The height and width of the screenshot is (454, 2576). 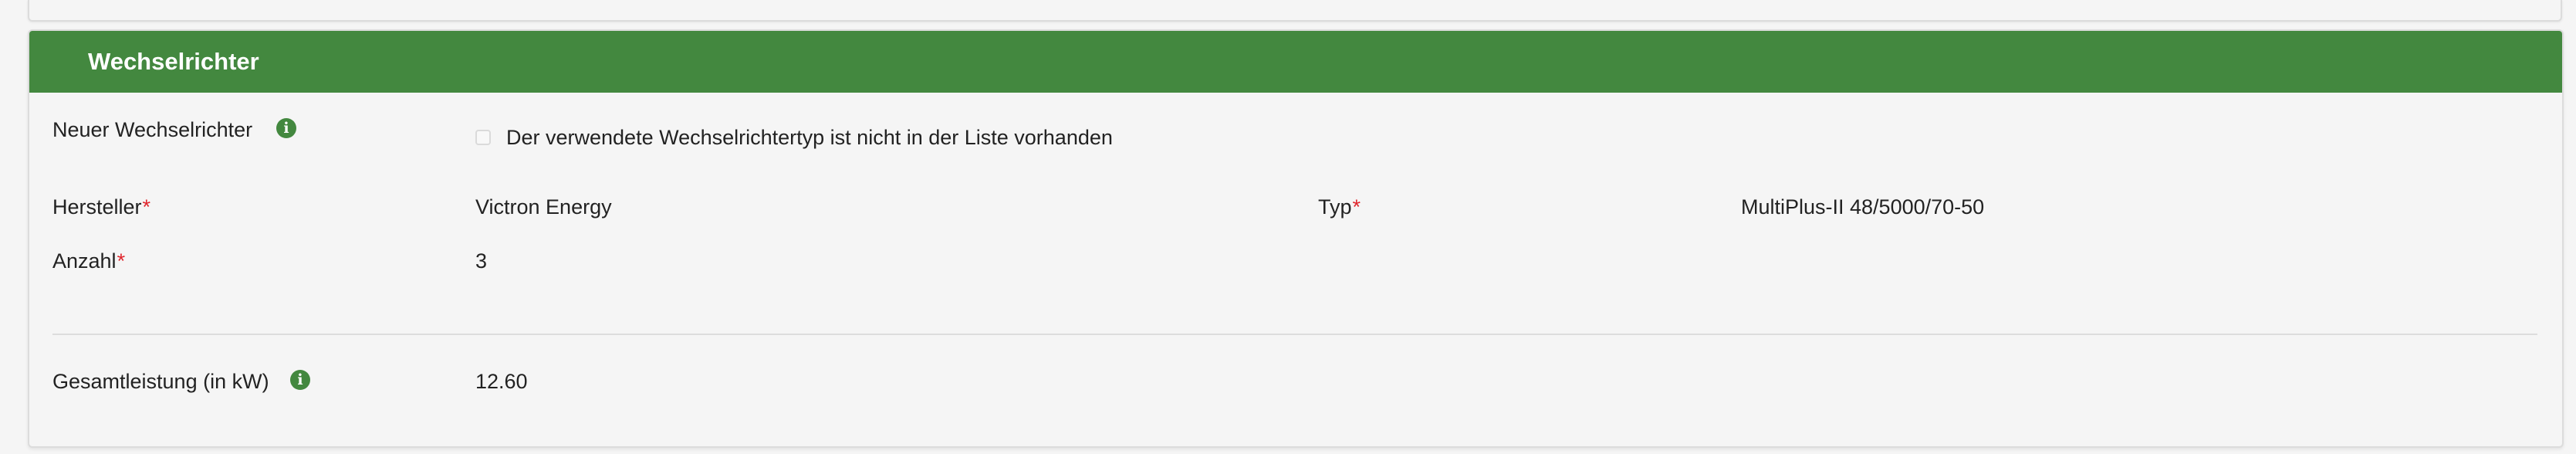 What do you see at coordinates (101, 207) in the screenshot?
I see `manufacturer-label: Hersteller*` at bounding box center [101, 207].